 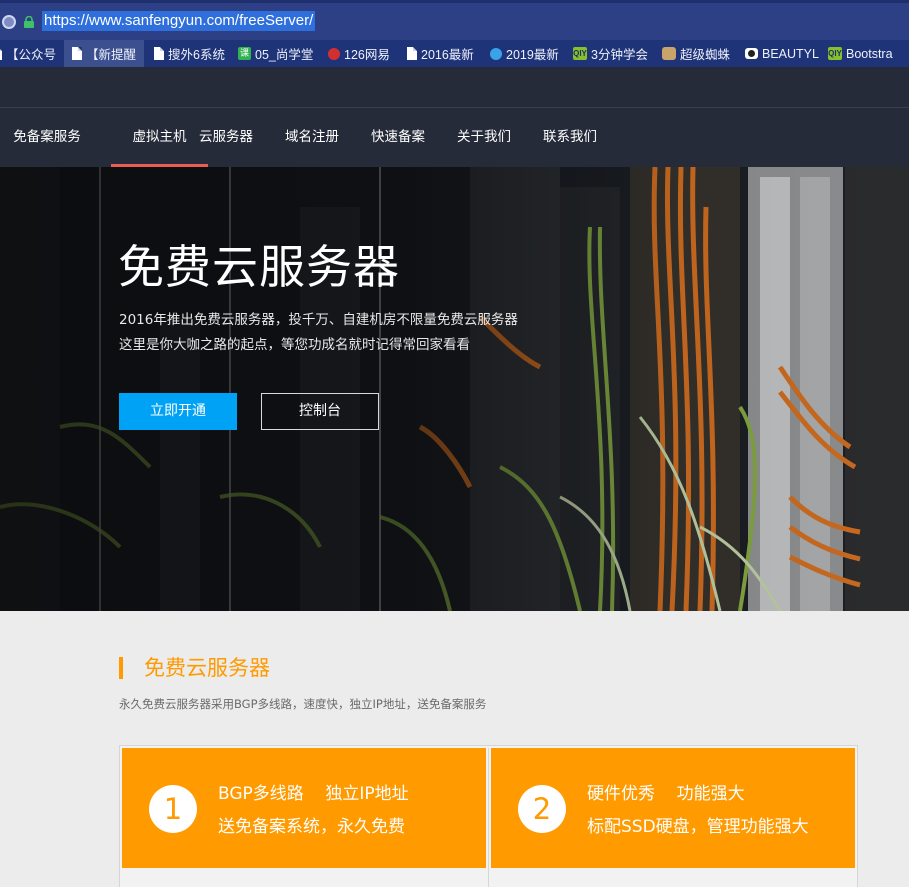 I want to click on bookmark-item: 126网易, so click(x=359, y=53).